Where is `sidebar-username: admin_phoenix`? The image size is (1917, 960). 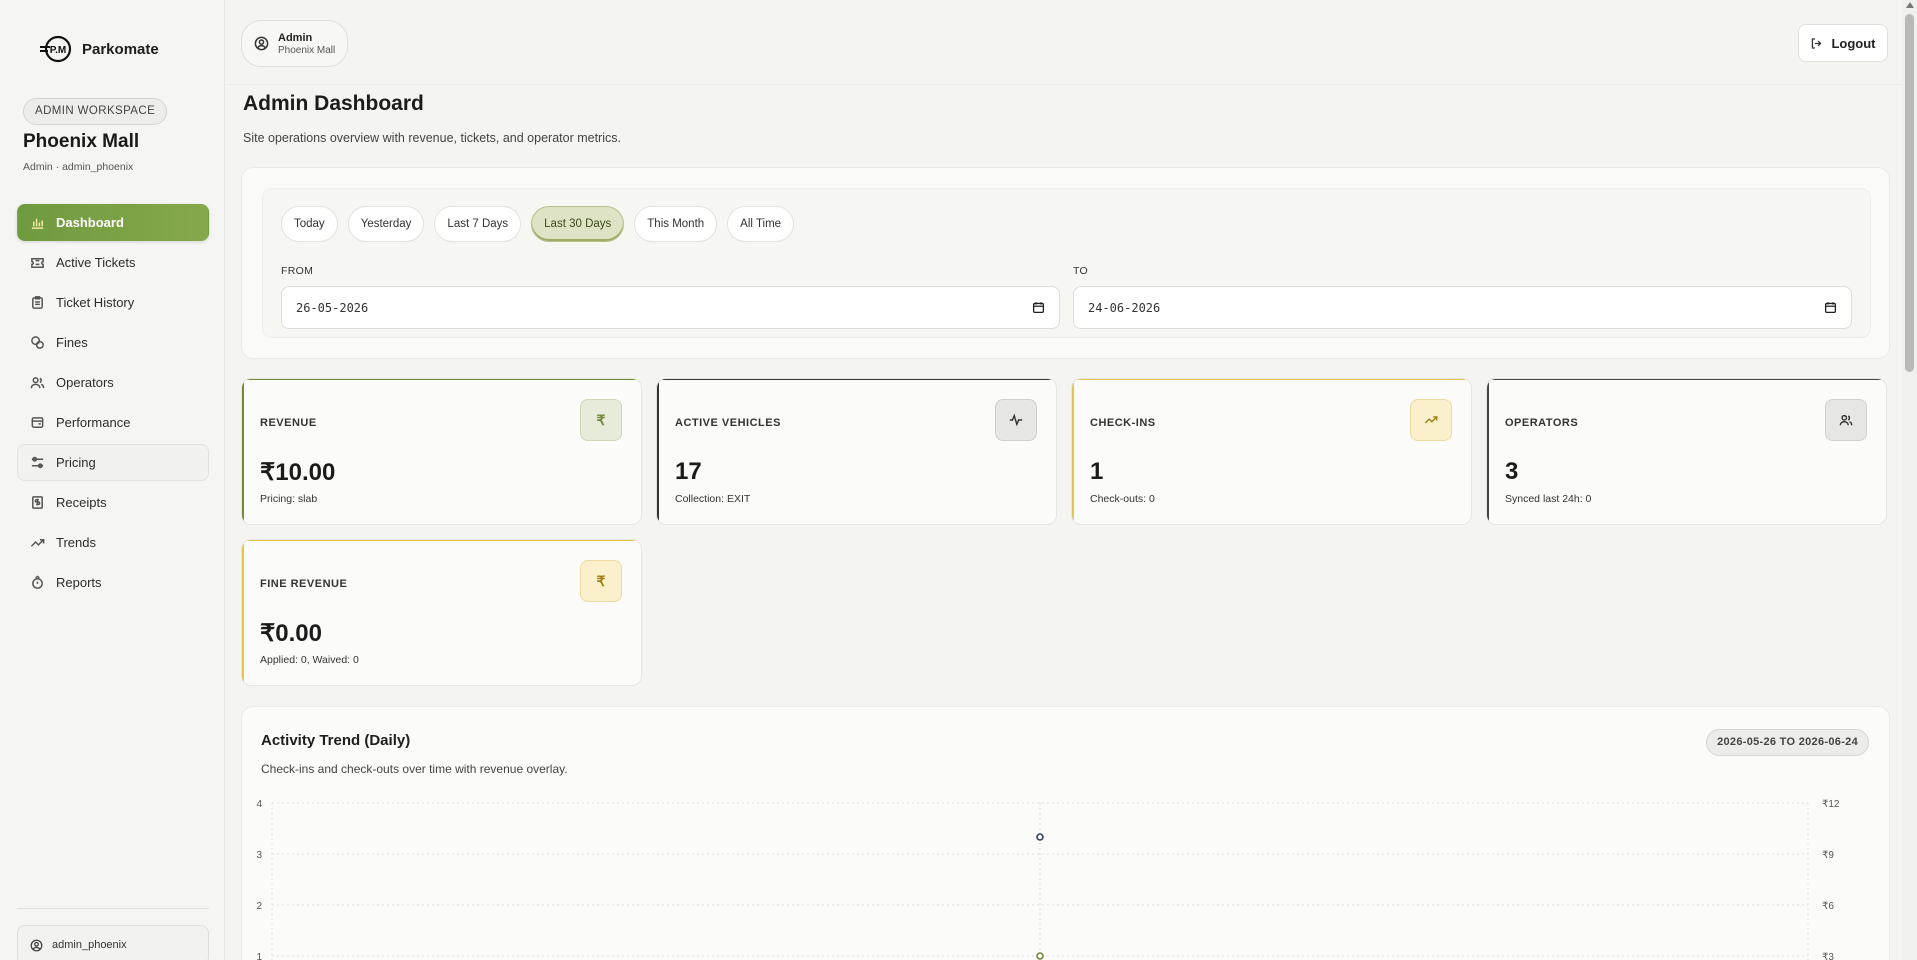
sidebar-username: admin_phoenix is located at coordinates (89, 945).